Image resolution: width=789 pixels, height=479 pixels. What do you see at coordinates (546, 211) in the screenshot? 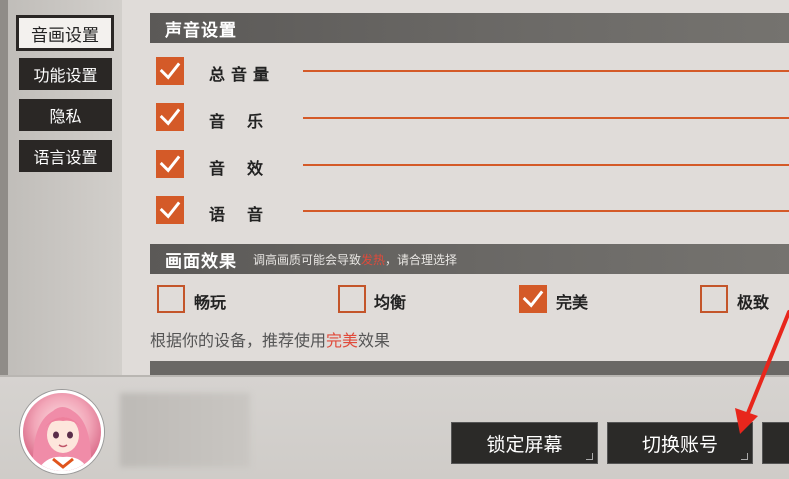
I see `voice-volume-slider` at bounding box center [546, 211].